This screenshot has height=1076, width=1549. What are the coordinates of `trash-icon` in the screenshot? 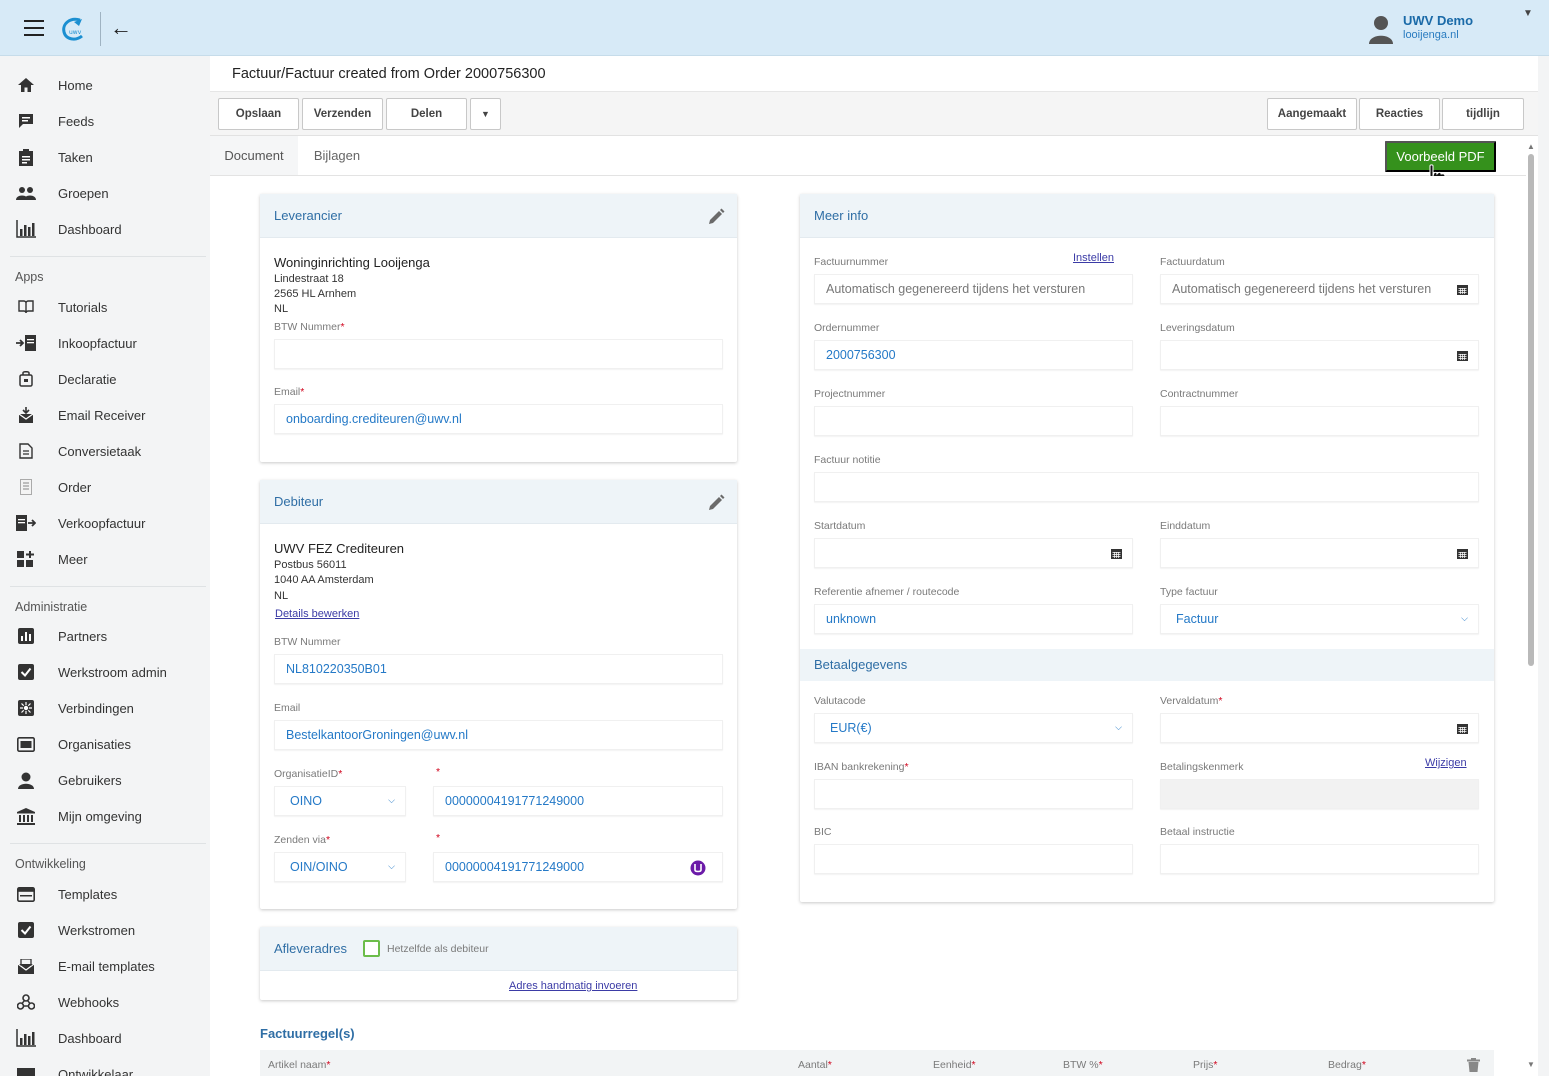 It's located at (1473, 1065).